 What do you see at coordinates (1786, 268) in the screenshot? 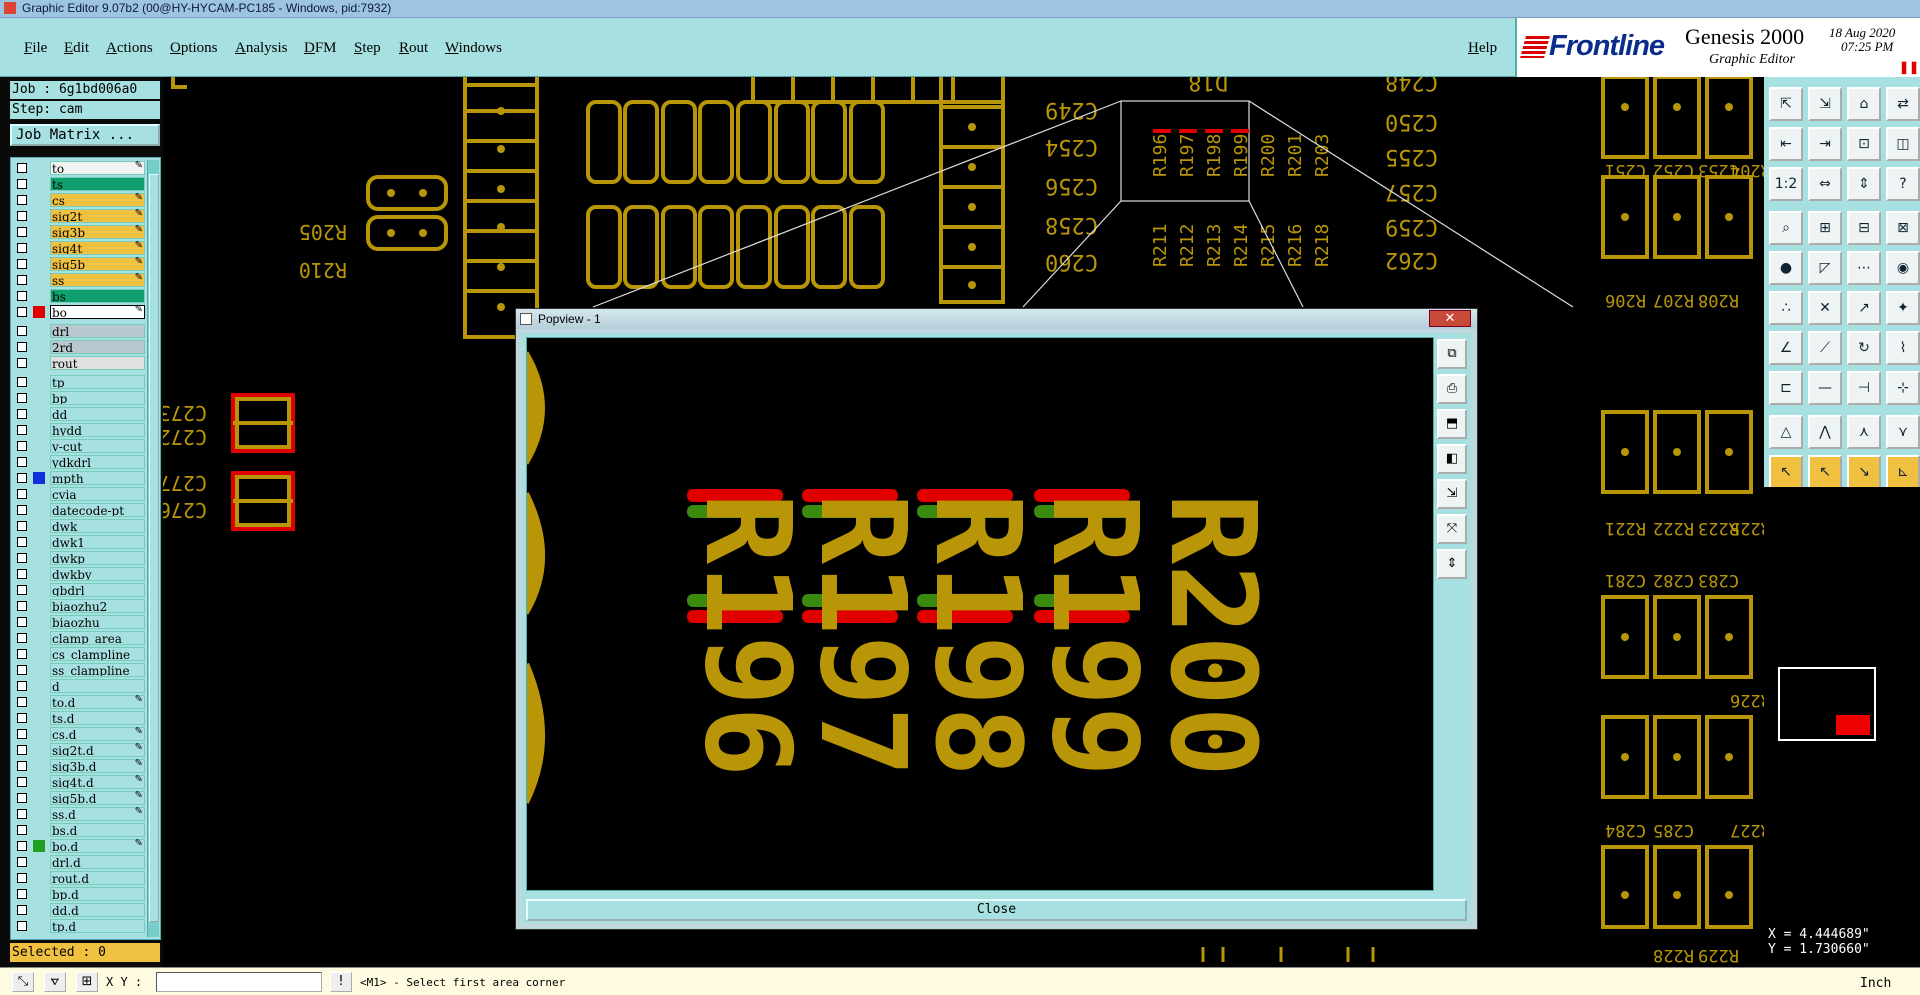
I see `tool-button: ●` at bounding box center [1786, 268].